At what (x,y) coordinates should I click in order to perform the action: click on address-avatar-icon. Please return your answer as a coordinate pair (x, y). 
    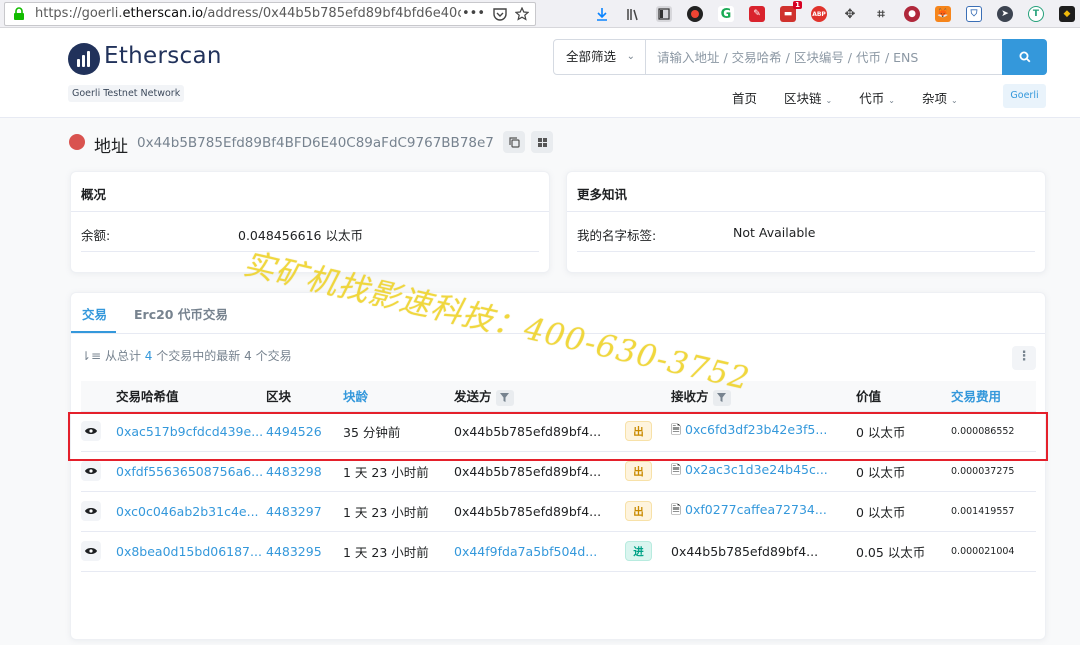
    Looking at the image, I should click on (77, 142).